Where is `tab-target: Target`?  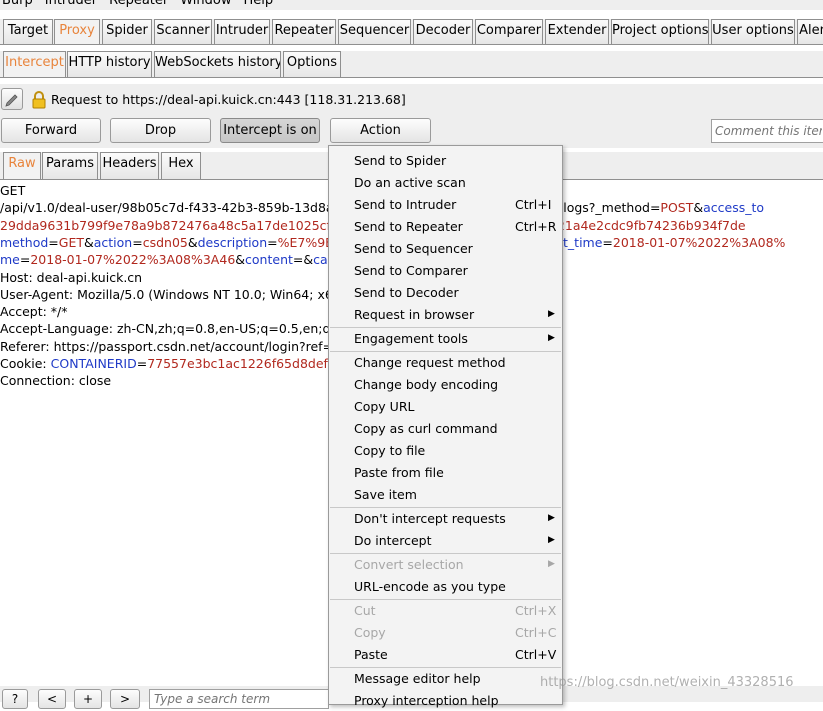 tab-target: Target is located at coordinates (28, 31).